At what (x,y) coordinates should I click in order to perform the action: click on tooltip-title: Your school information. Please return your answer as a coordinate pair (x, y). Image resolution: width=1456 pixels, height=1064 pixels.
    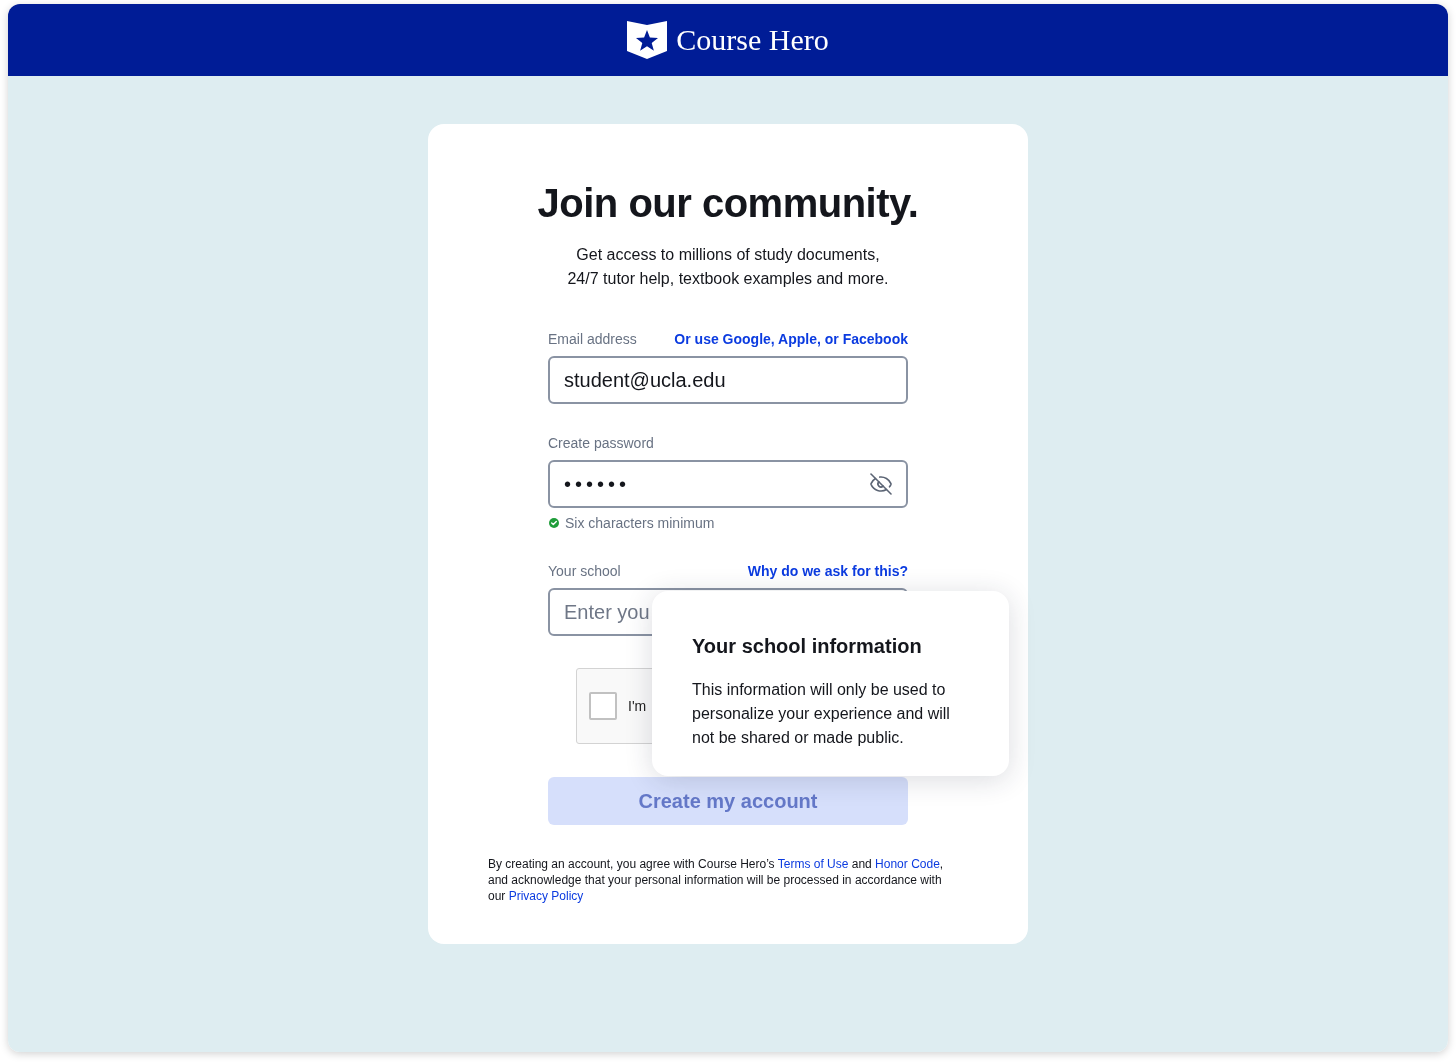
    Looking at the image, I should click on (807, 646).